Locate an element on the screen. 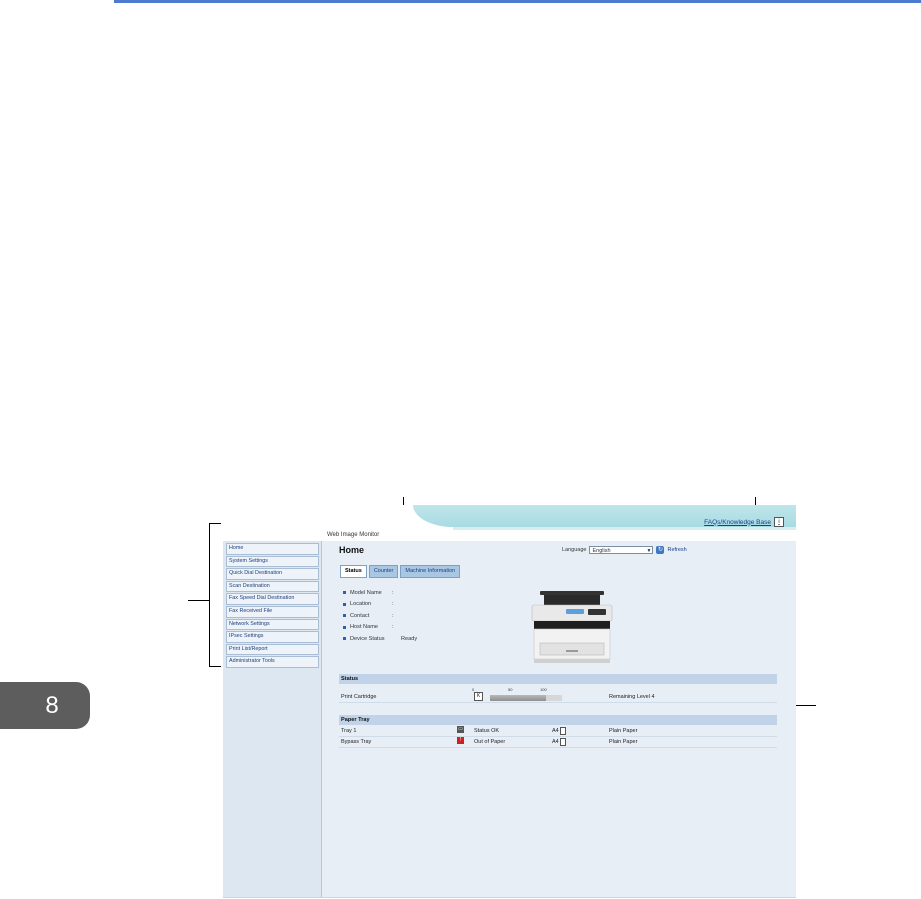 The image size is (921, 899). chapter-tab: 8 is located at coordinates (45, 705).